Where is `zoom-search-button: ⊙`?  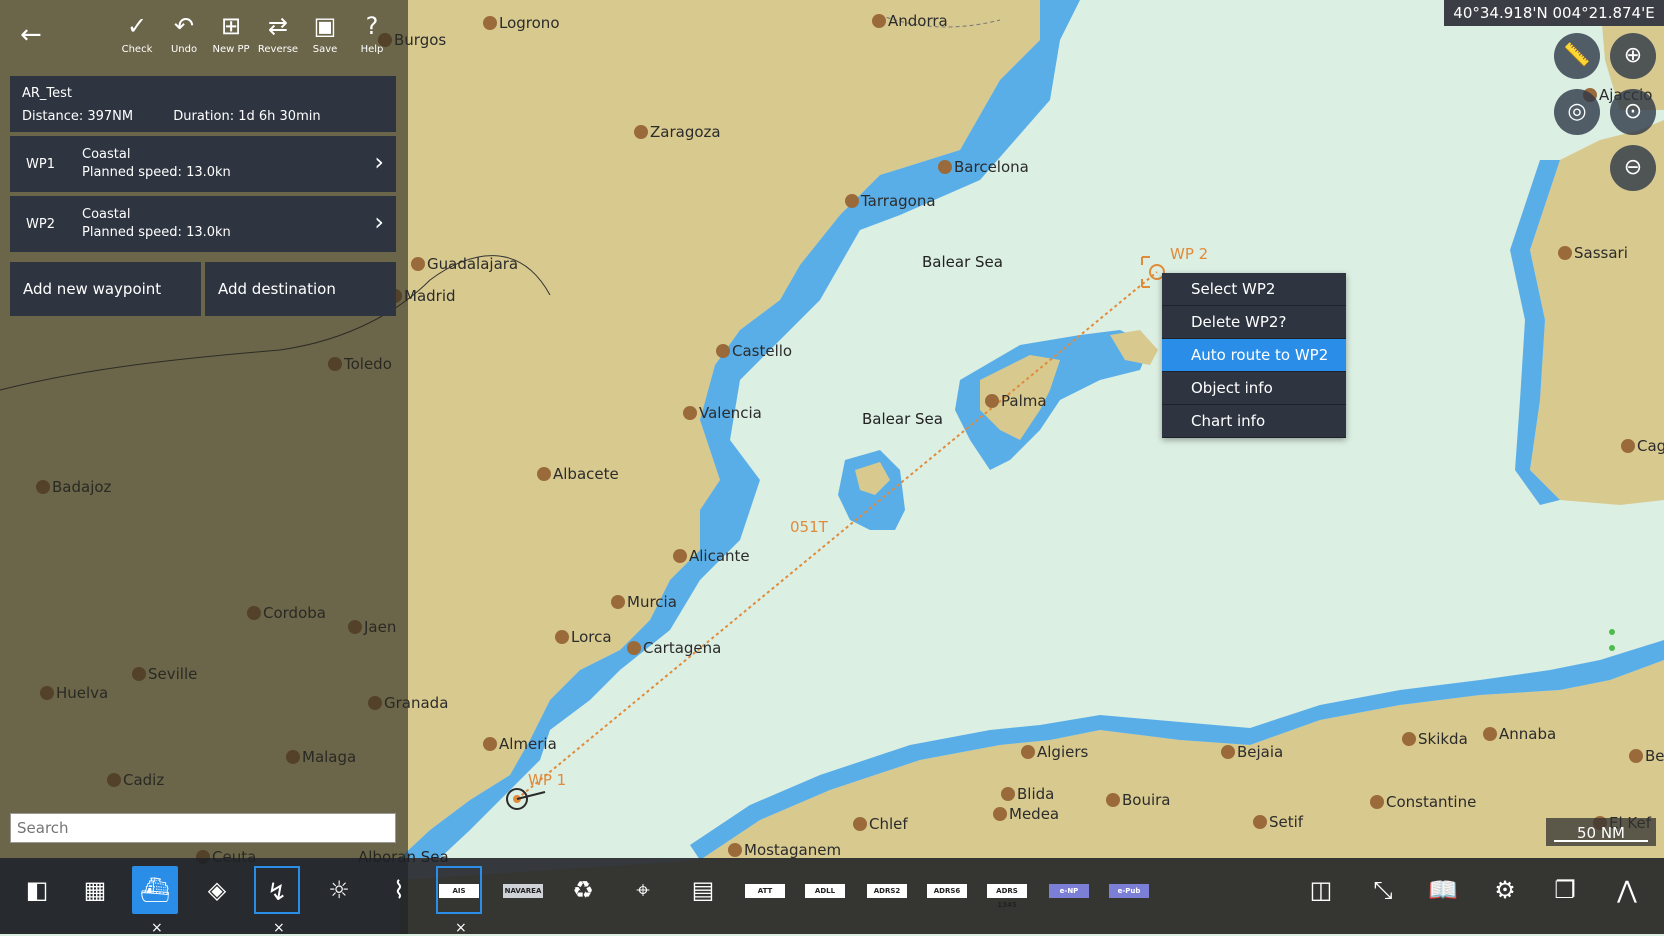
zoom-search-button: ⊙ is located at coordinates (1633, 112).